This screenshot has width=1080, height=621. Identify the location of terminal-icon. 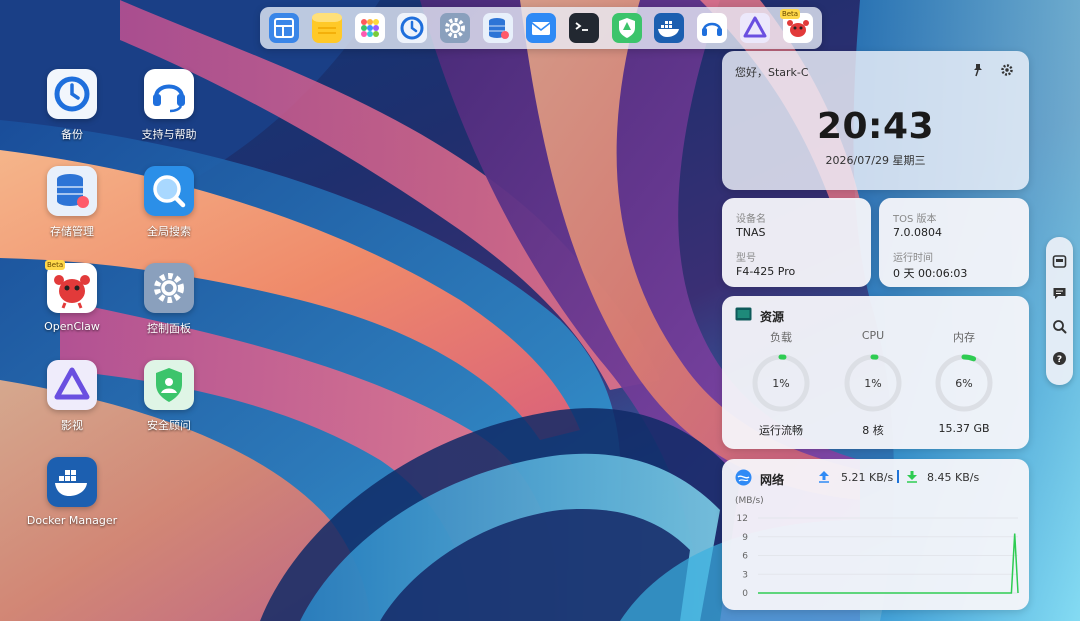
(583, 28).